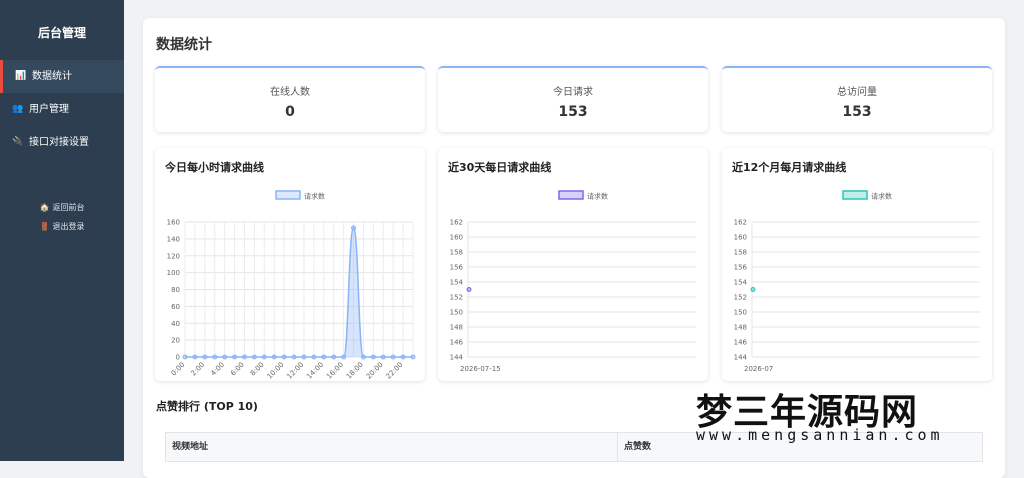  What do you see at coordinates (820, 435) in the screenshot?
I see `watermark-url: www.mengsannian.com` at bounding box center [820, 435].